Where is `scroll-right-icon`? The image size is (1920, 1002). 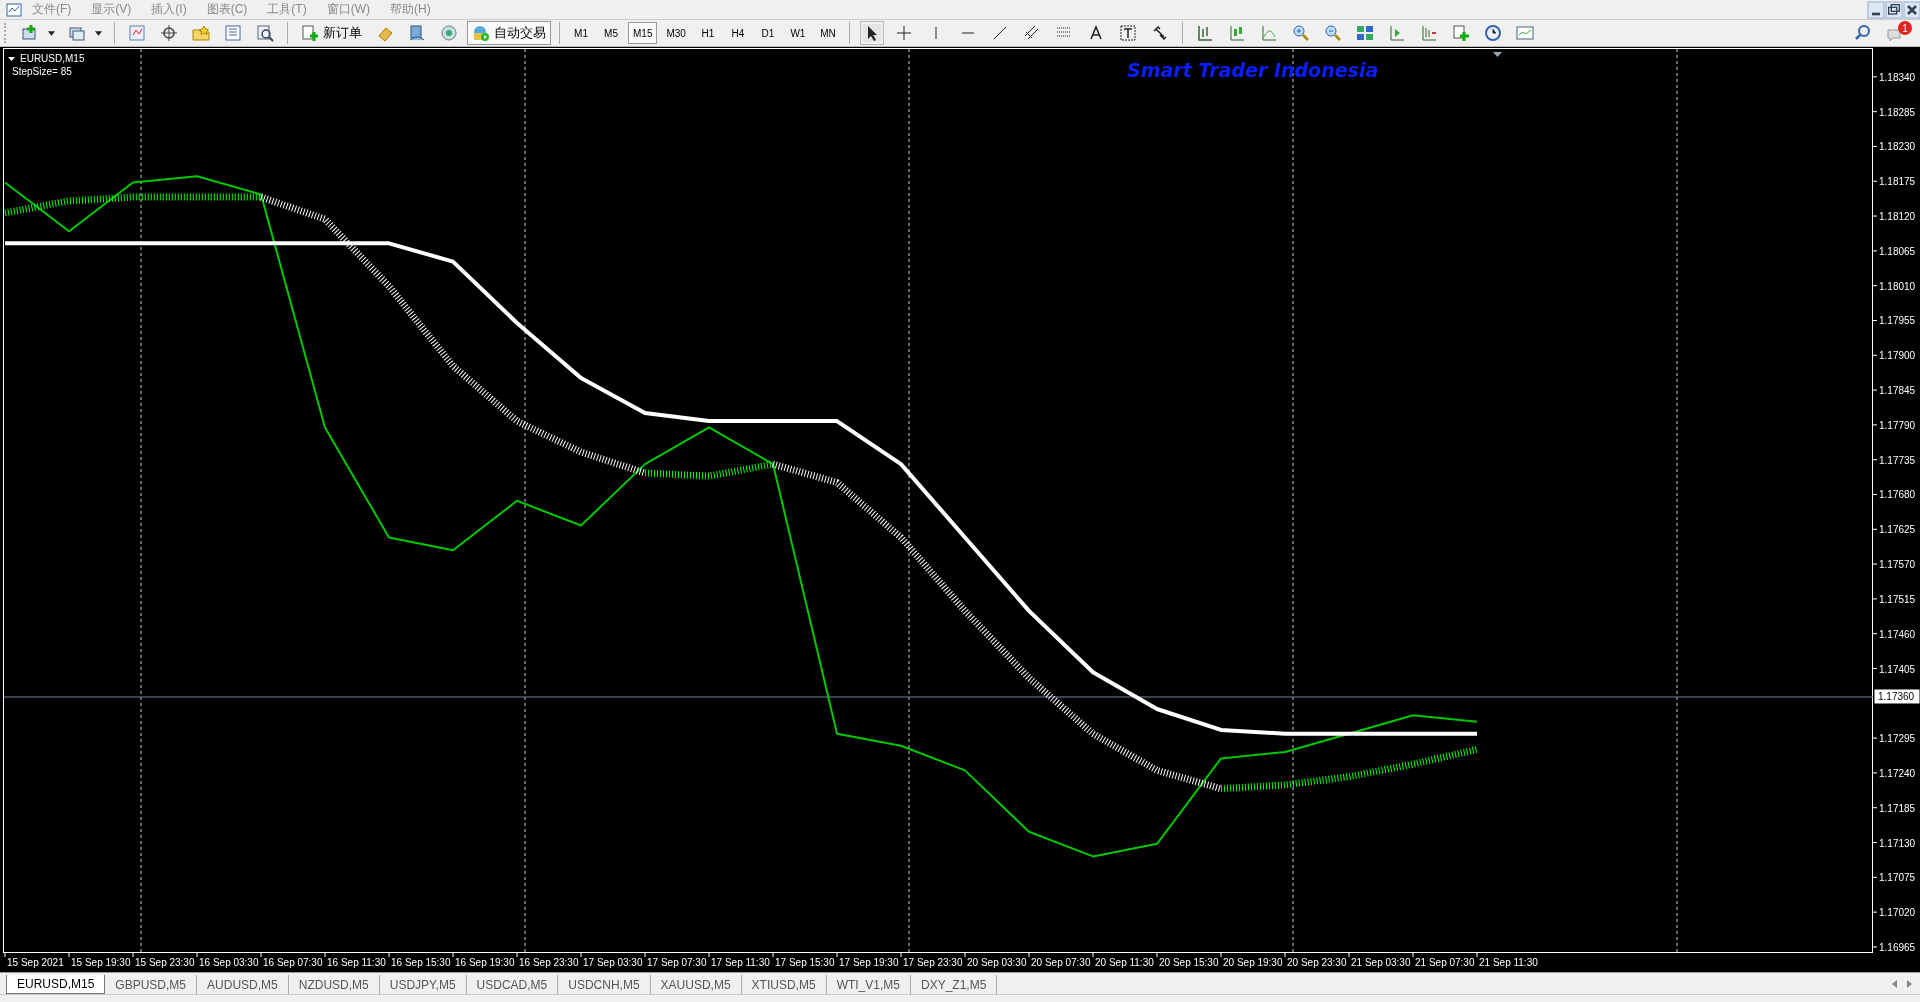 scroll-right-icon is located at coordinates (1909, 984).